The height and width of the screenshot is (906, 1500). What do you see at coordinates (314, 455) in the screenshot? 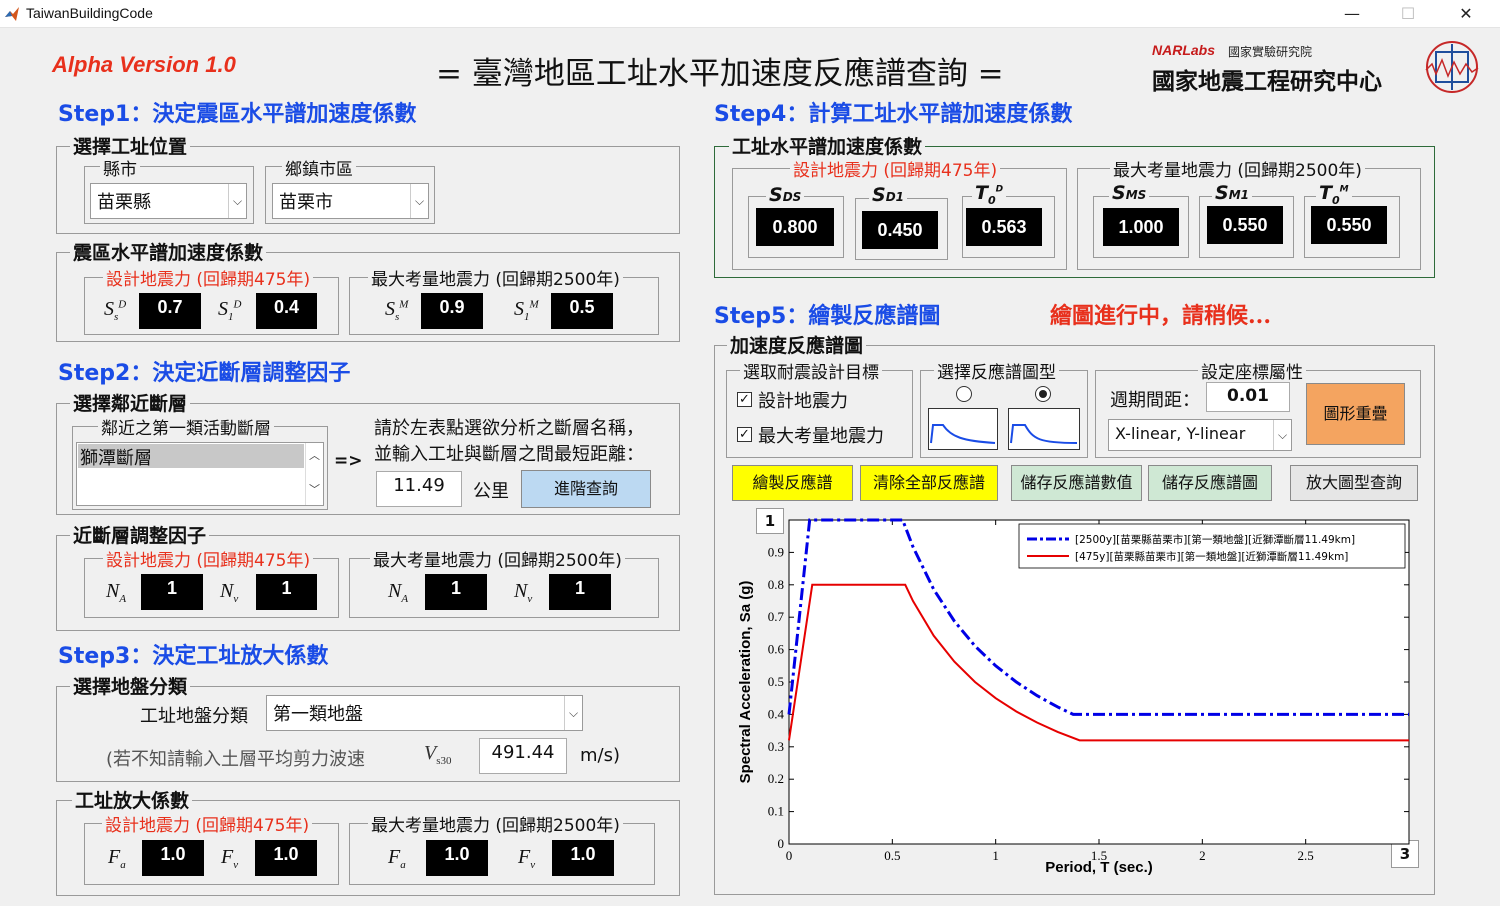
I see `chevron-up-icon: ︿` at bounding box center [314, 455].